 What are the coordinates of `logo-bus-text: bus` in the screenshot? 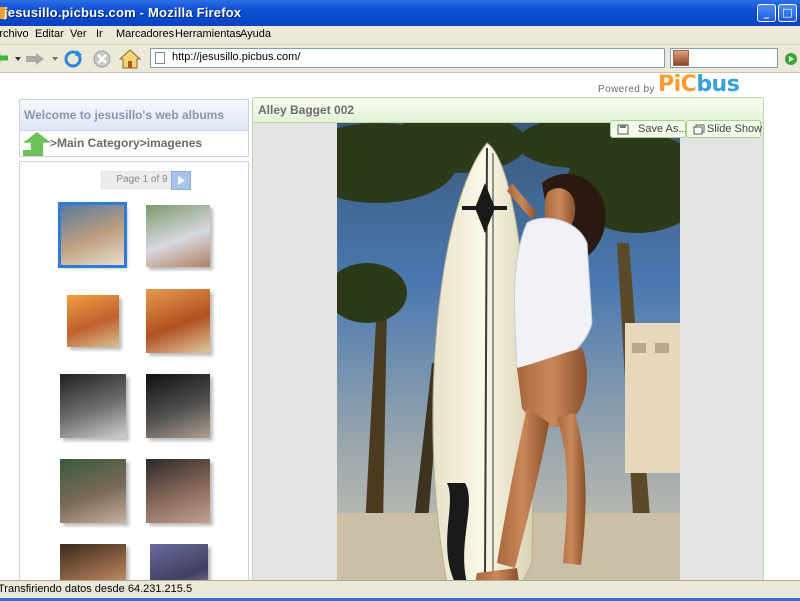 It's located at (718, 85).